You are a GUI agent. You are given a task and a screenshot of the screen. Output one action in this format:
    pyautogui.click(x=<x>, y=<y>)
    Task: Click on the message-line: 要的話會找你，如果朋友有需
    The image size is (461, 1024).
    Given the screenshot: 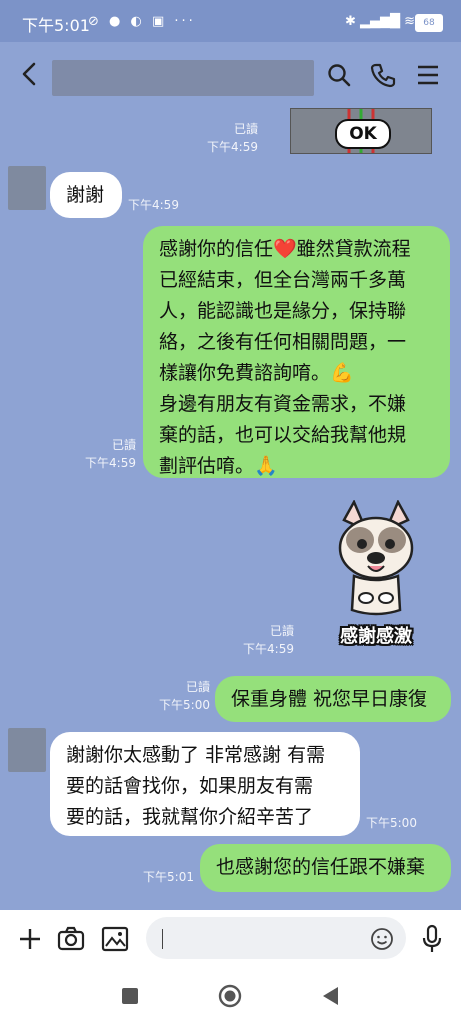 What is the action you would take?
    pyautogui.click(x=190, y=786)
    